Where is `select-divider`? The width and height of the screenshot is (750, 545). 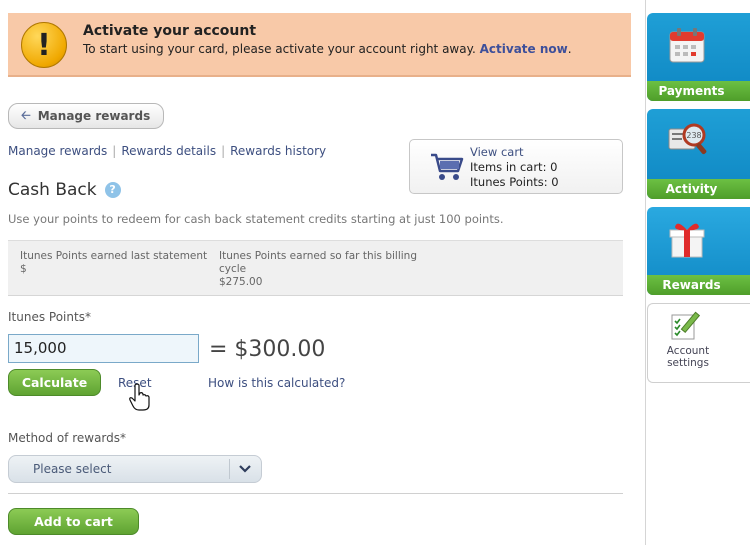 select-divider is located at coordinates (229, 469).